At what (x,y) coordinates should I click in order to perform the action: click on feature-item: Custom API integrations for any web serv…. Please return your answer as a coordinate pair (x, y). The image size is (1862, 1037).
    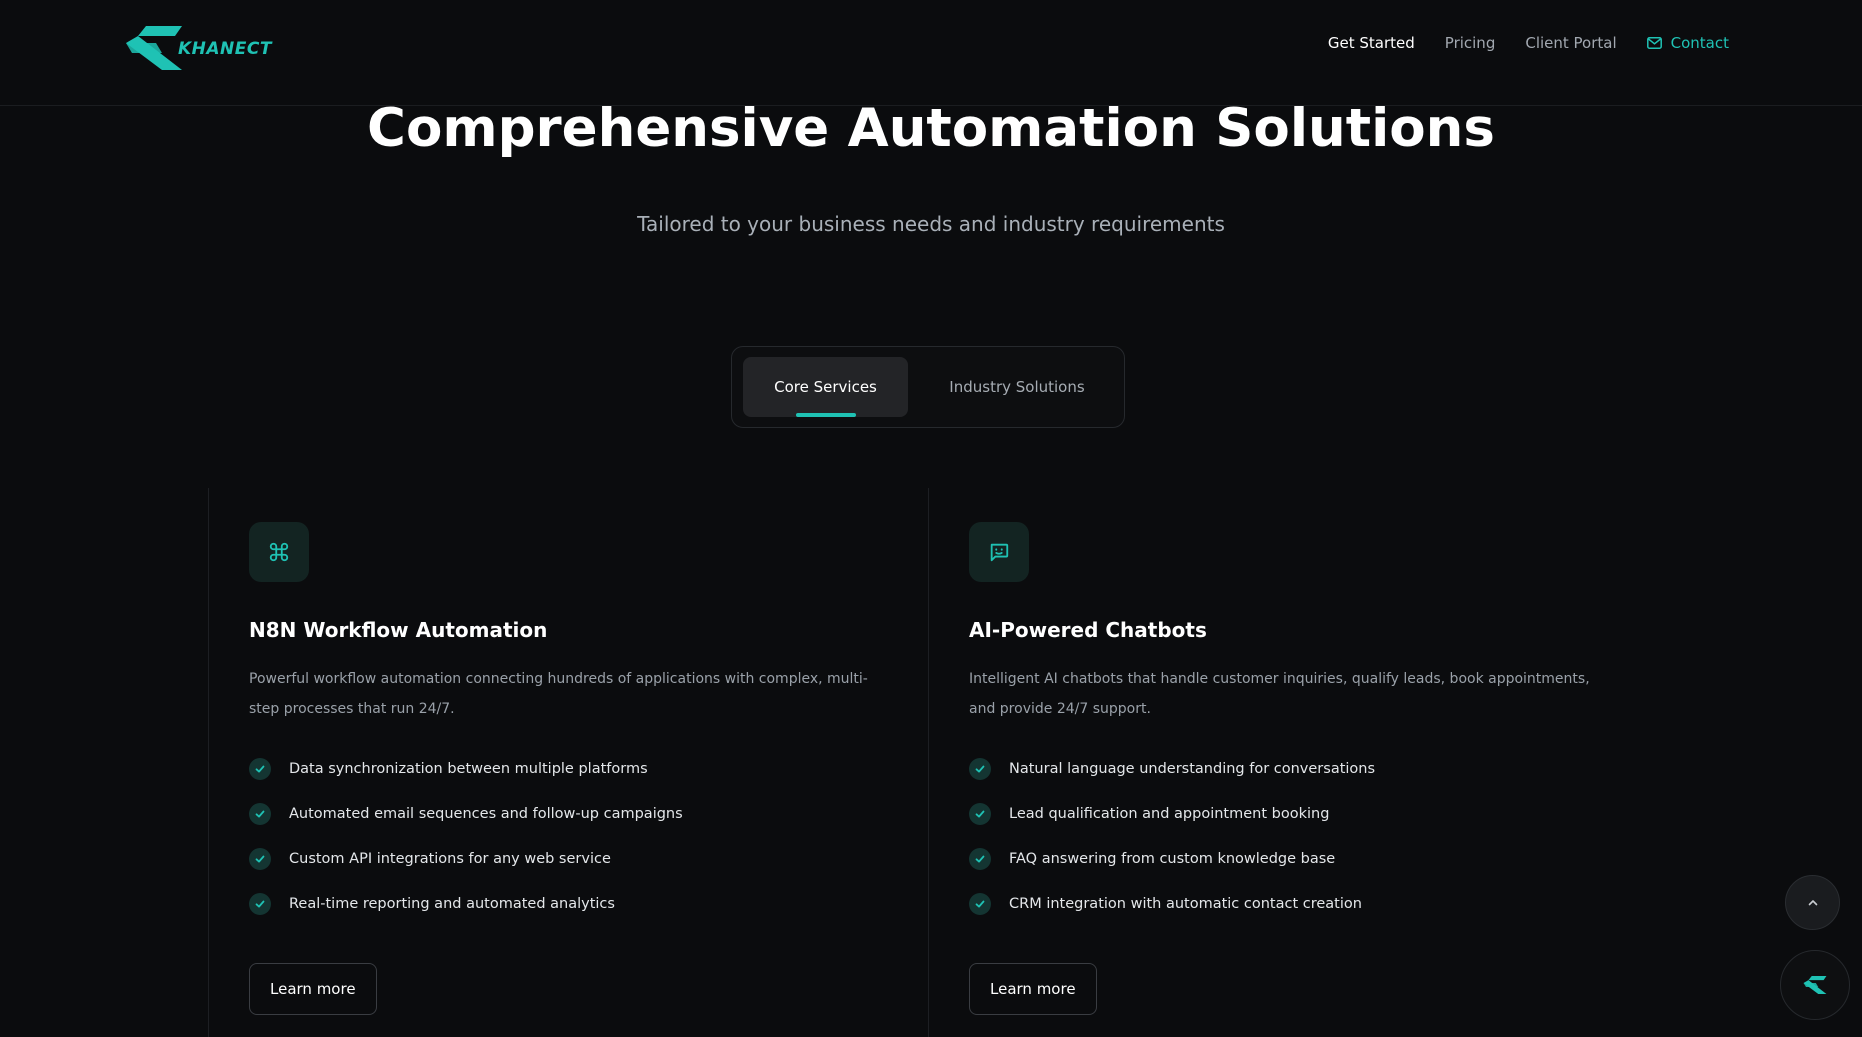
    Looking at the image, I should click on (564, 858).